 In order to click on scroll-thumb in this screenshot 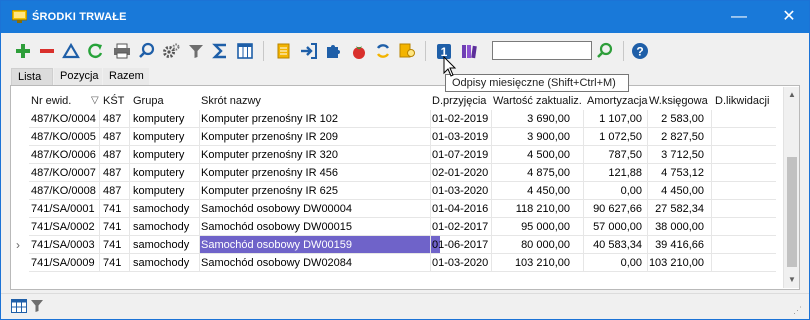, I will do `click(792, 212)`.